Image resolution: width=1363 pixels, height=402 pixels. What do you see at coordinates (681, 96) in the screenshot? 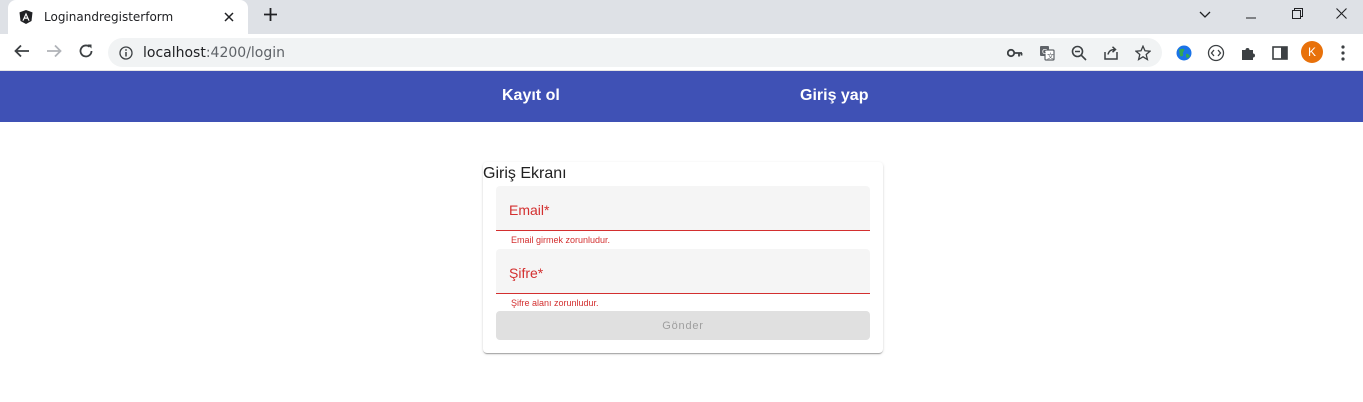
I see `app-navbar: Kayıt ol Giriş yap` at bounding box center [681, 96].